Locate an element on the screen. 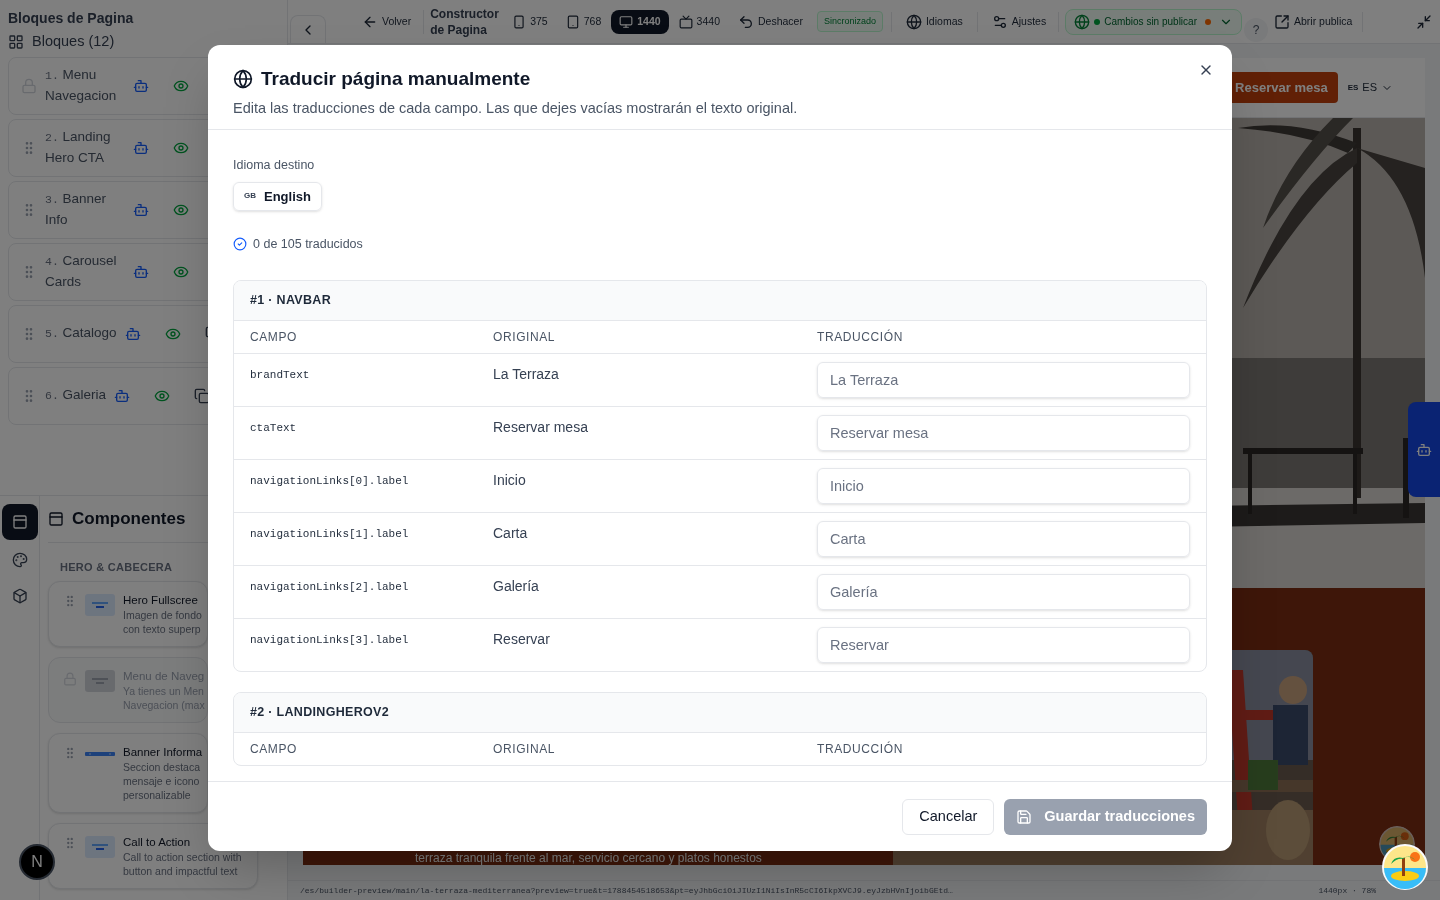 This screenshot has width=1440, height=900. block-name: 3. Banner Info is located at coordinates (76, 210).